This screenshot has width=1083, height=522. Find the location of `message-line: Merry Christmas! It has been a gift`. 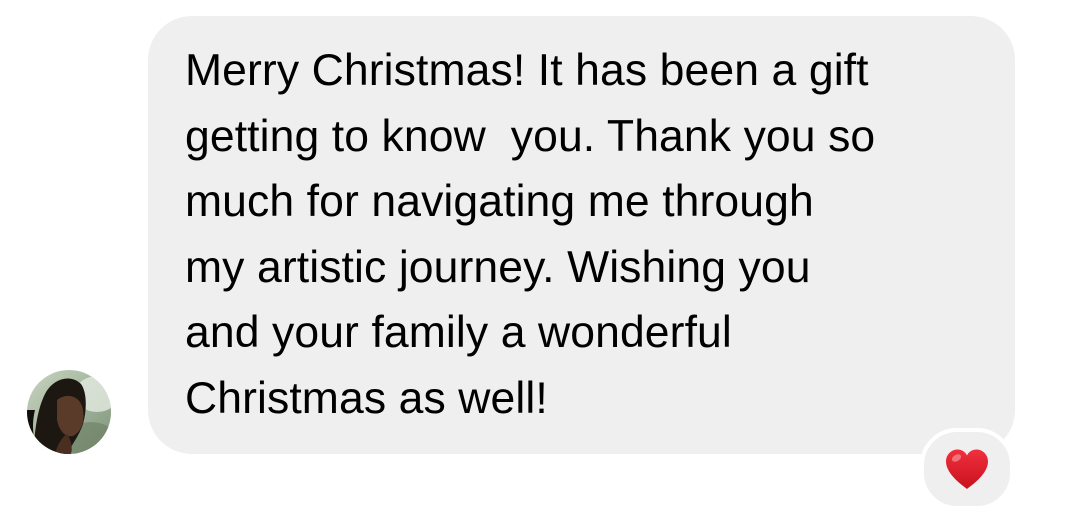

message-line: Merry Christmas! It has been a gift is located at coordinates (527, 70).